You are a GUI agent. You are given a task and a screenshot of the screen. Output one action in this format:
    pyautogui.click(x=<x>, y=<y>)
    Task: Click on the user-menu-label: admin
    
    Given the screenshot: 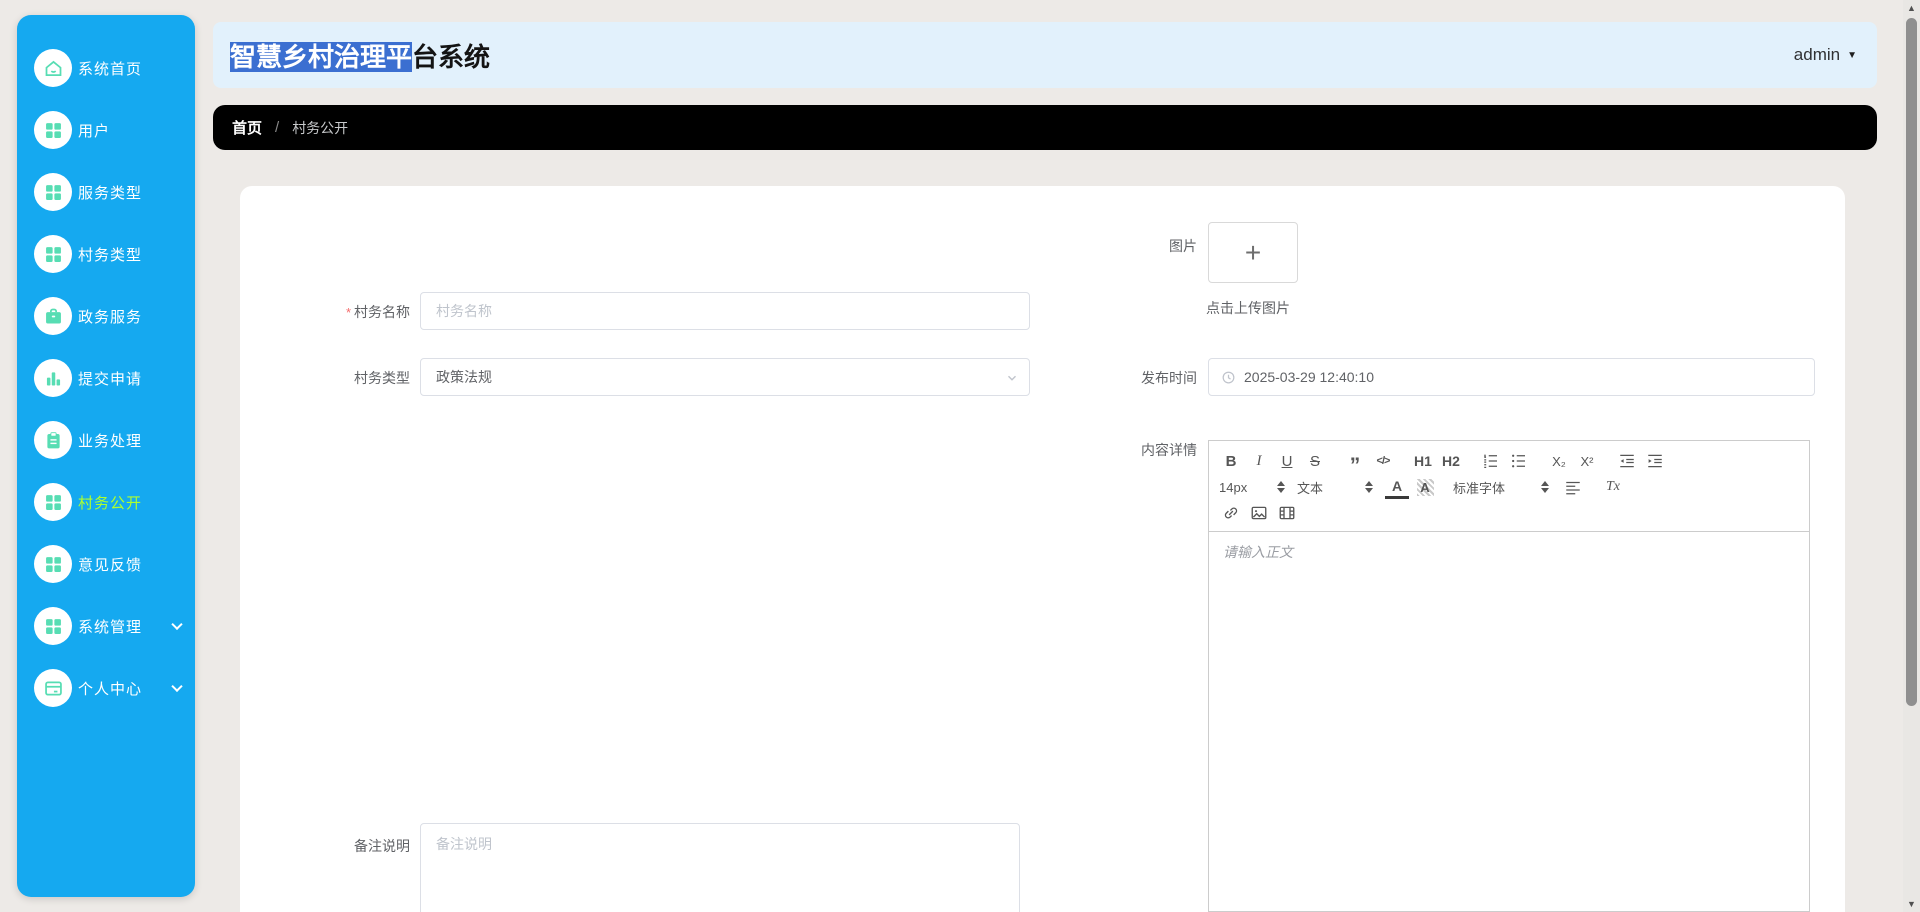 What is the action you would take?
    pyautogui.click(x=1817, y=54)
    